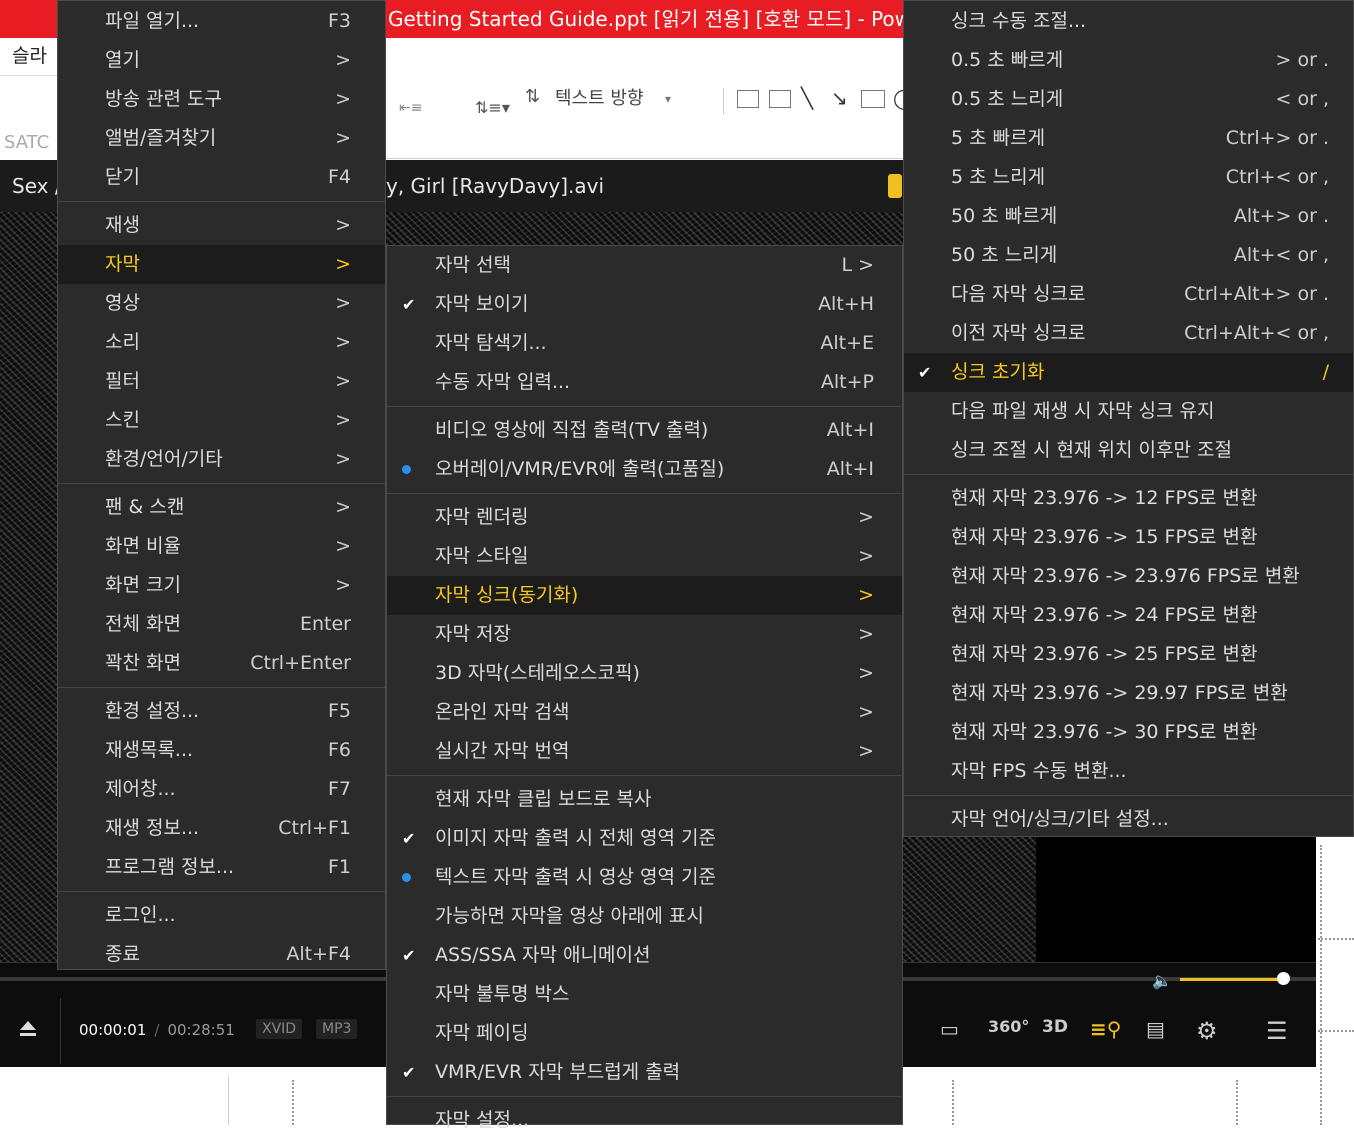 The width and height of the screenshot is (1354, 1140). What do you see at coordinates (221, 507) in the screenshot?
I see `menu-item-pan-scan: 팬 & 스캔 >` at bounding box center [221, 507].